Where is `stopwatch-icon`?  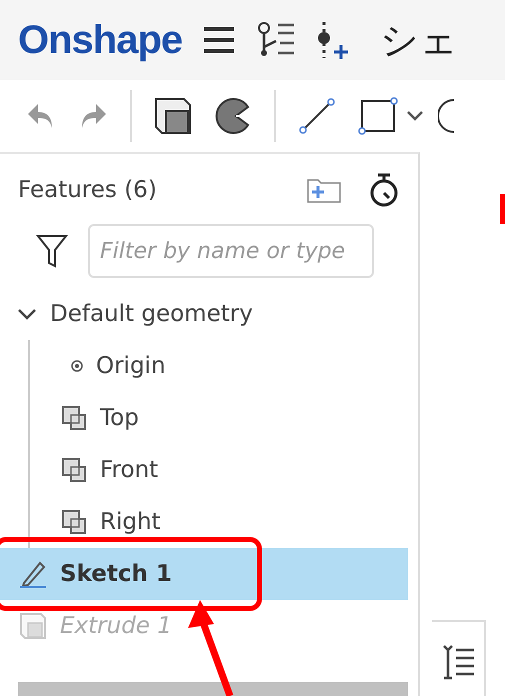 stopwatch-icon is located at coordinates (384, 190).